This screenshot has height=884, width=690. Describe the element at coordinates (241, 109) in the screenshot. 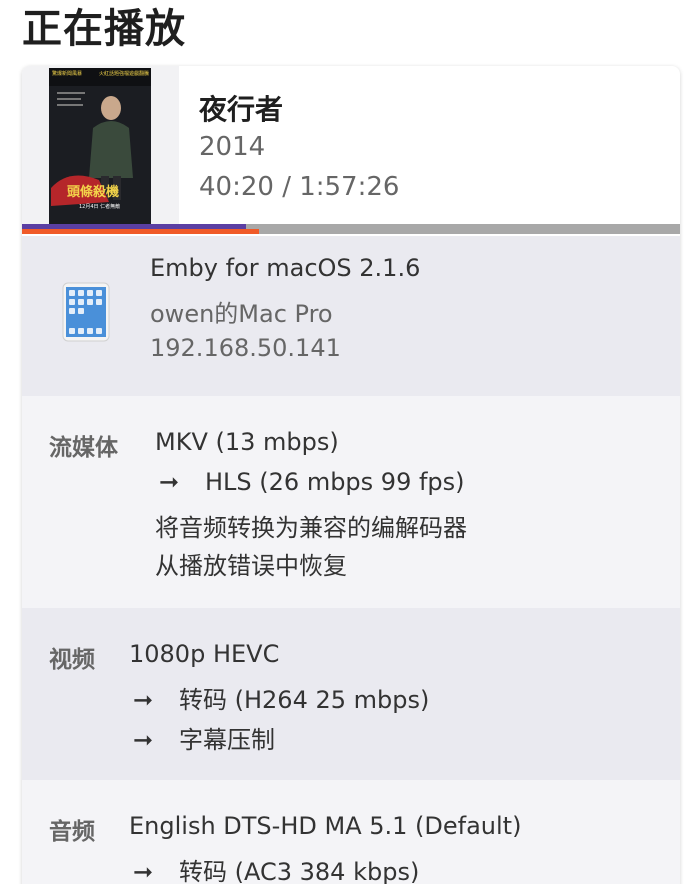

I see `media-title: 夜行者` at that location.